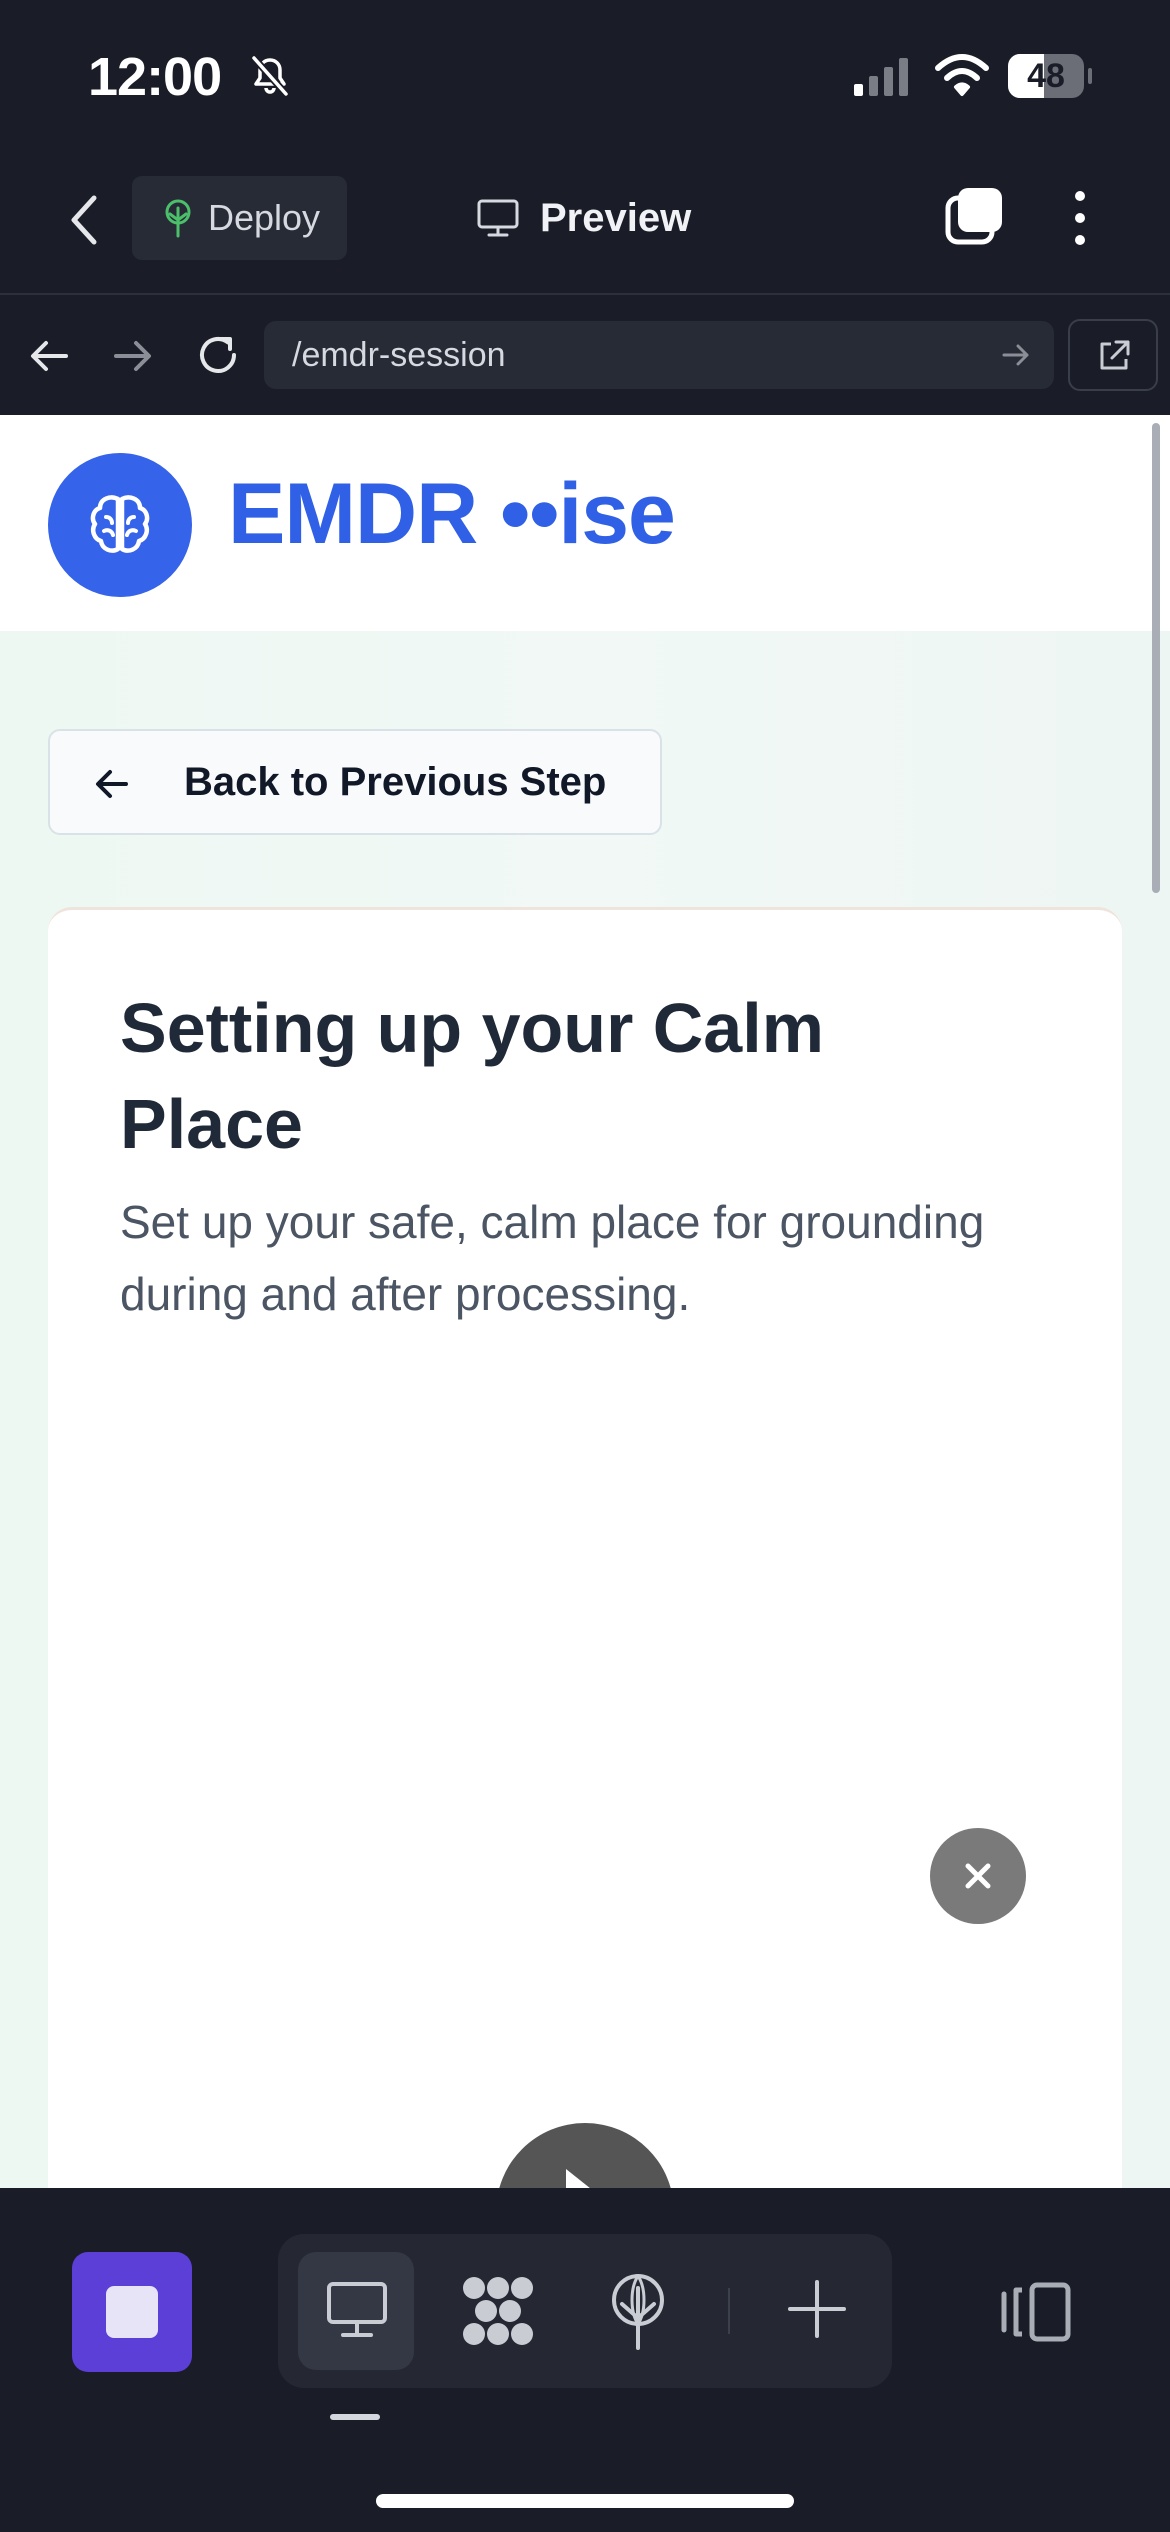 The height and width of the screenshot is (2532, 1170). I want to click on preview-tab: Preview, so click(606, 218).